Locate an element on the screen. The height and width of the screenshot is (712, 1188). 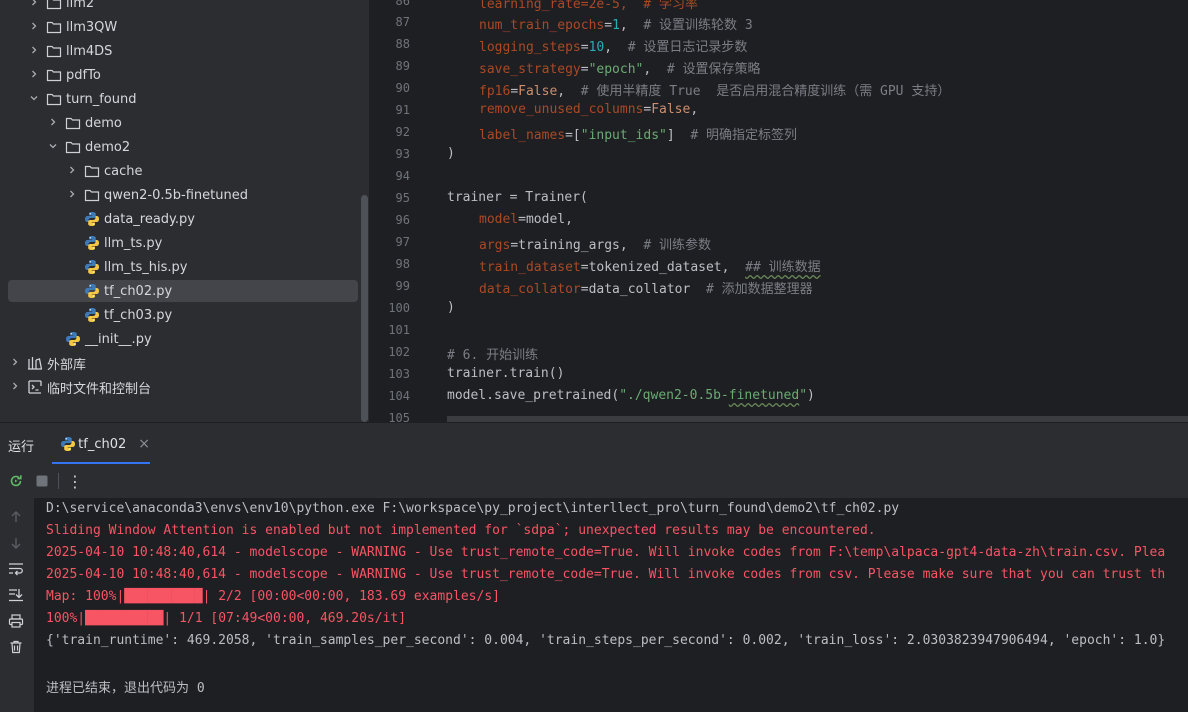
line-number: 93 is located at coordinates (402, 154).